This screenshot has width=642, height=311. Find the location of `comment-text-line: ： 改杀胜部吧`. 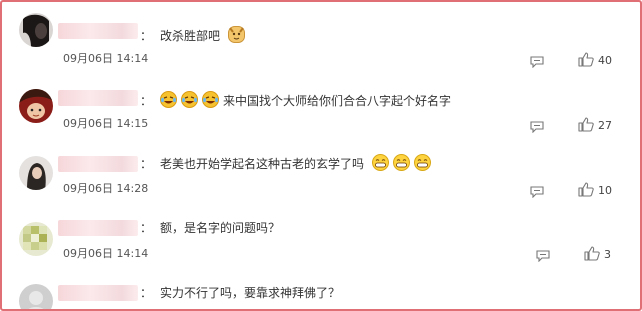

comment-text-line: ： 改杀胜部吧 is located at coordinates (194, 35).